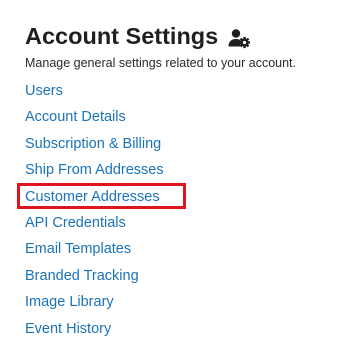 The image size is (355, 352). I want to click on page-title: Account Settings, so click(122, 36).